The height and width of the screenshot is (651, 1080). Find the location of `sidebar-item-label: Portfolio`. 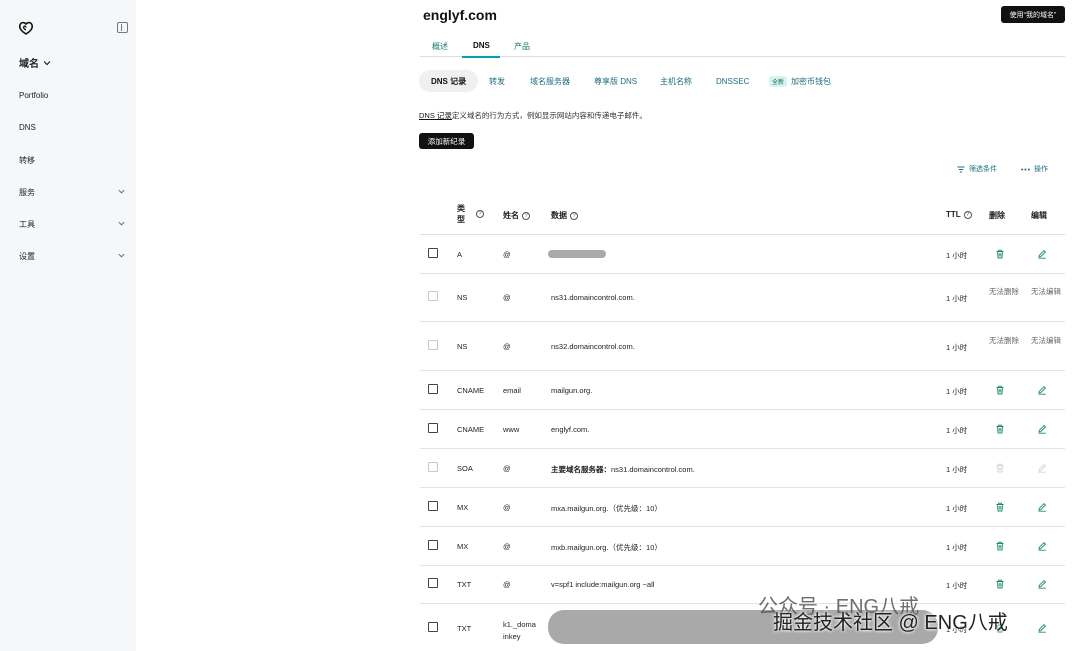

sidebar-item-label: Portfolio is located at coordinates (34, 95).